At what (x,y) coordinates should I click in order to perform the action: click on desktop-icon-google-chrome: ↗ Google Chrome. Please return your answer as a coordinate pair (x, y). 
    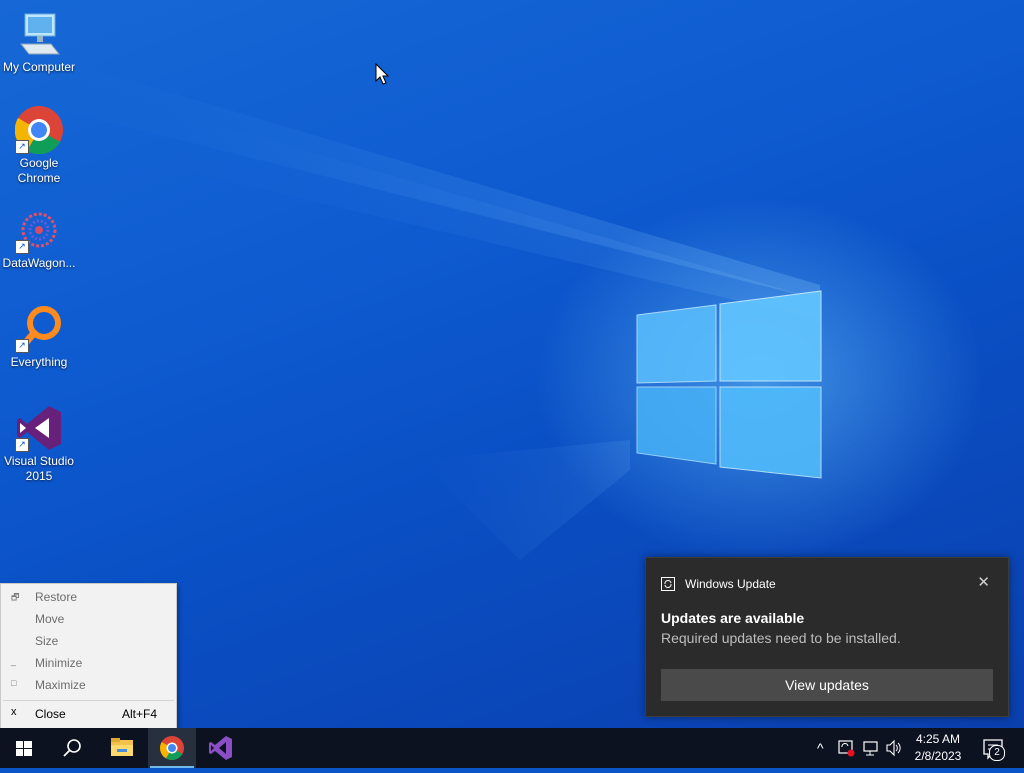
    Looking at the image, I should click on (39, 146).